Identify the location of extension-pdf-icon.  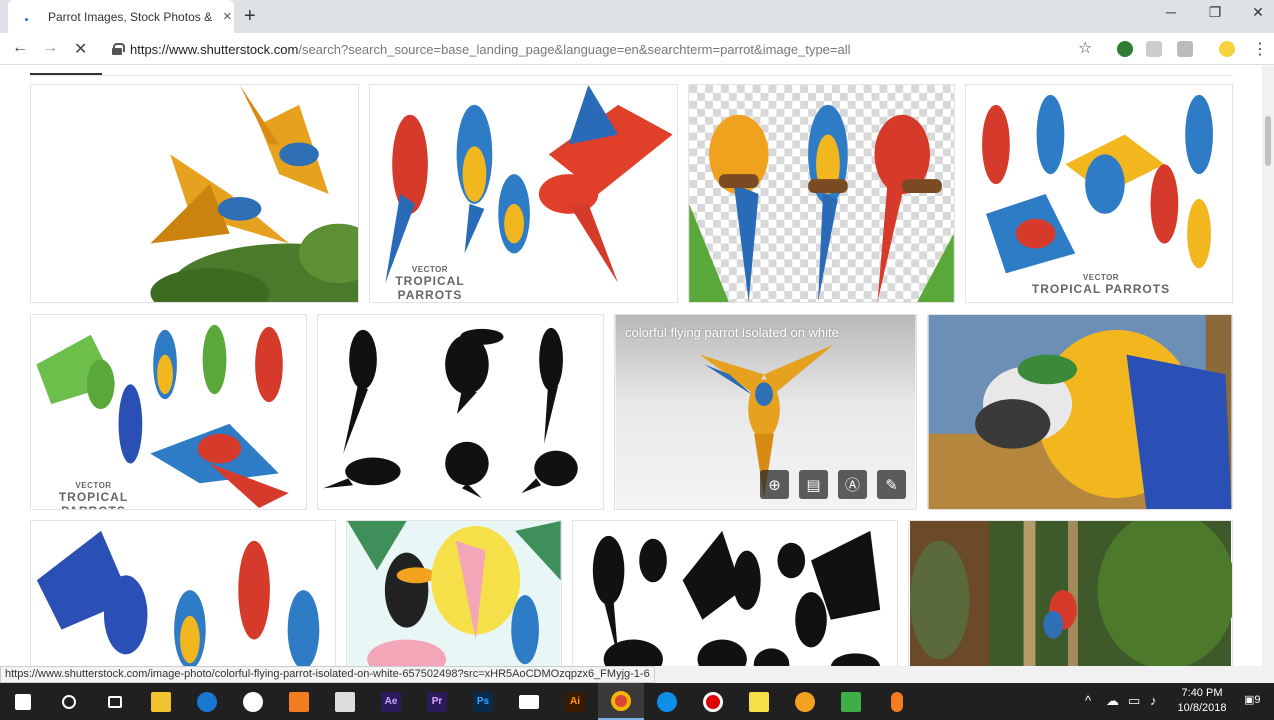
(1154, 49).